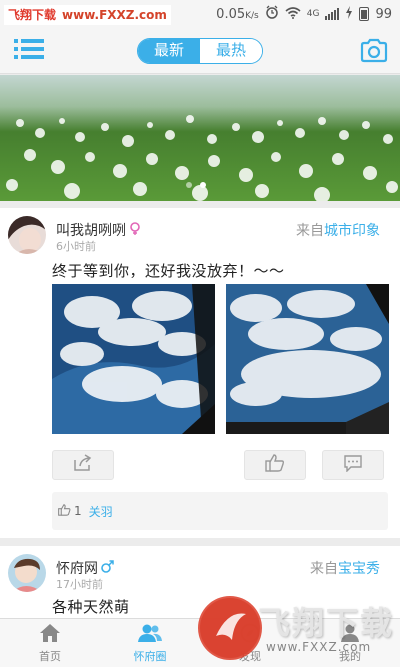  What do you see at coordinates (91, 230) in the screenshot?
I see `post-author-name: 叫我胡咧咧` at bounding box center [91, 230].